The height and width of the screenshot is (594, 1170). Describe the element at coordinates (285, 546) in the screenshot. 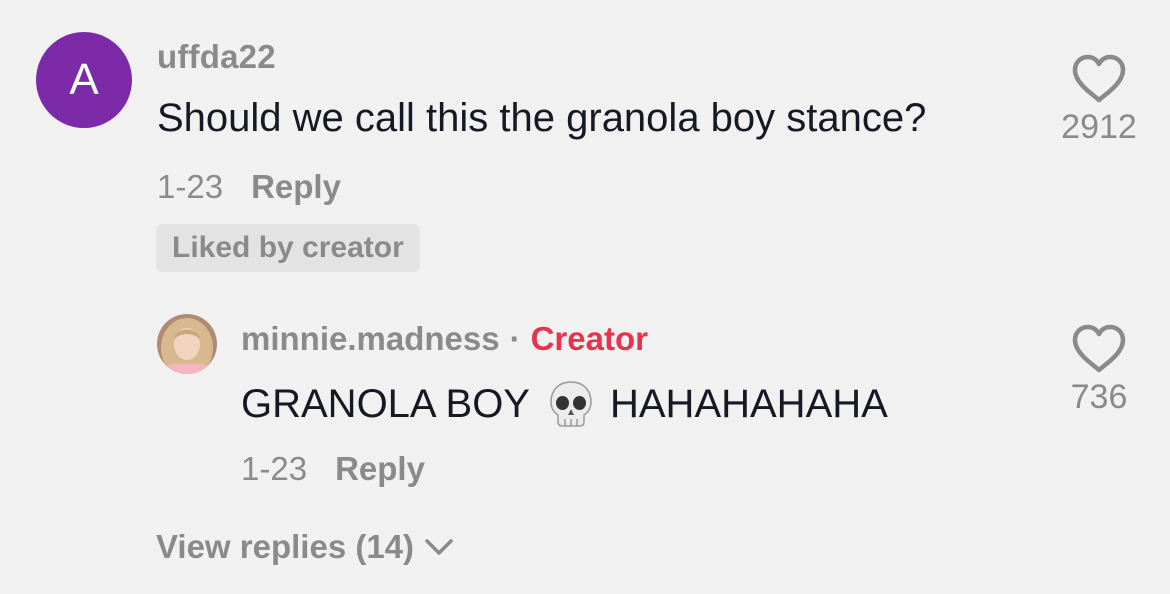

I see `view-replies-label: View replies (14)` at that location.